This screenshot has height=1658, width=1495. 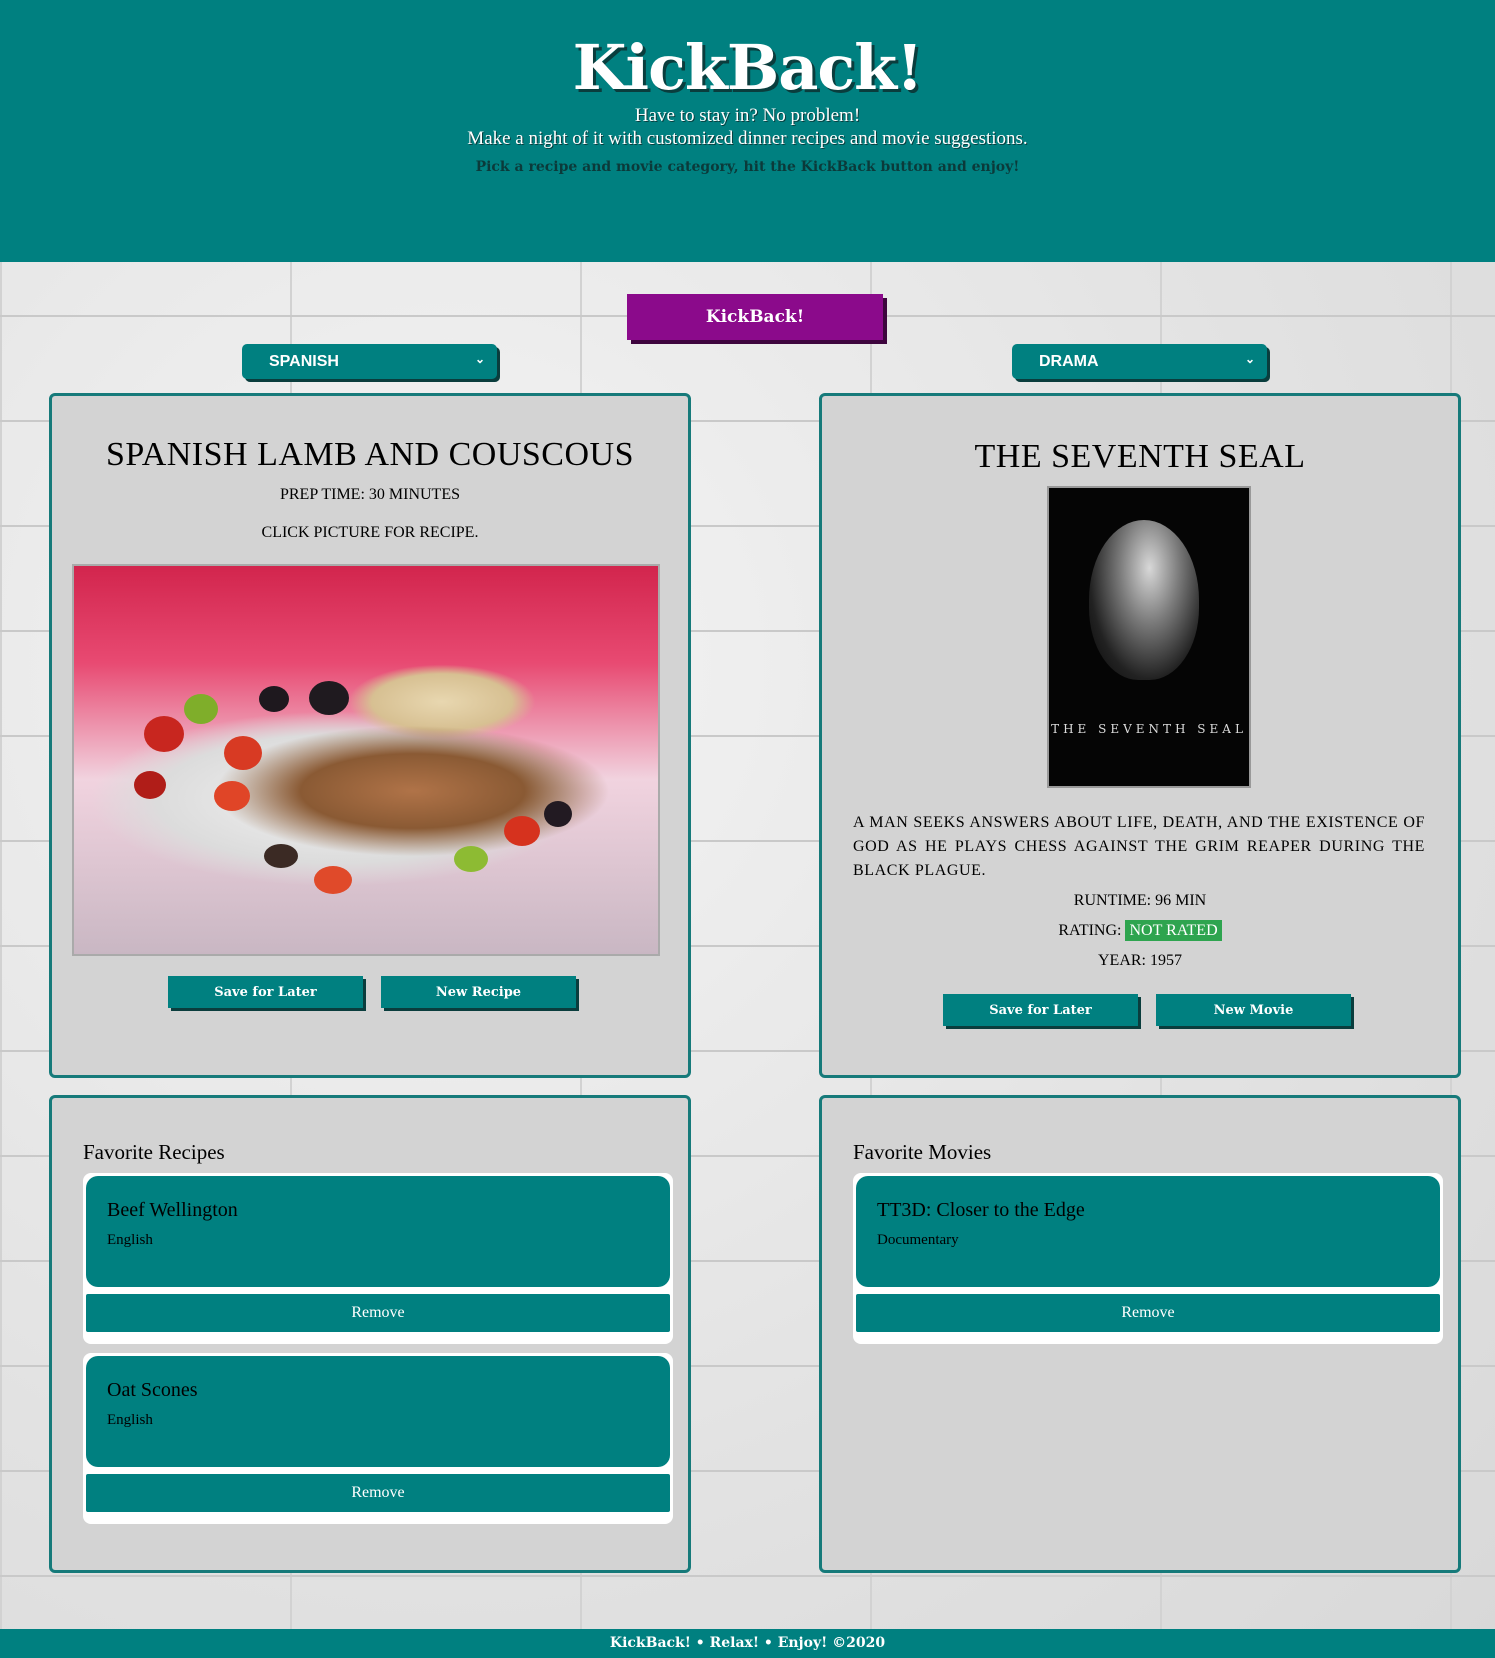 I want to click on movie-title: THE SEVENTH SEAL, so click(x=1140, y=456).